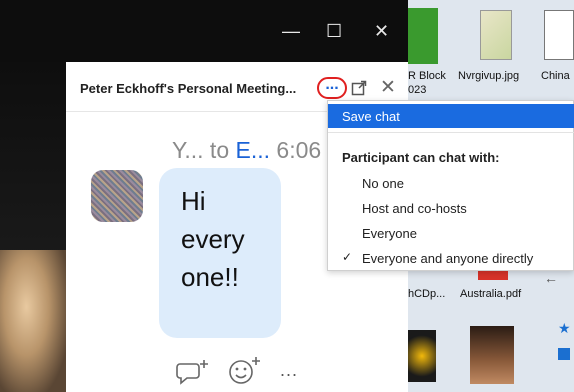 This screenshot has width=574, height=392. I want to click on menu-item-label: Save chat, so click(371, 116).